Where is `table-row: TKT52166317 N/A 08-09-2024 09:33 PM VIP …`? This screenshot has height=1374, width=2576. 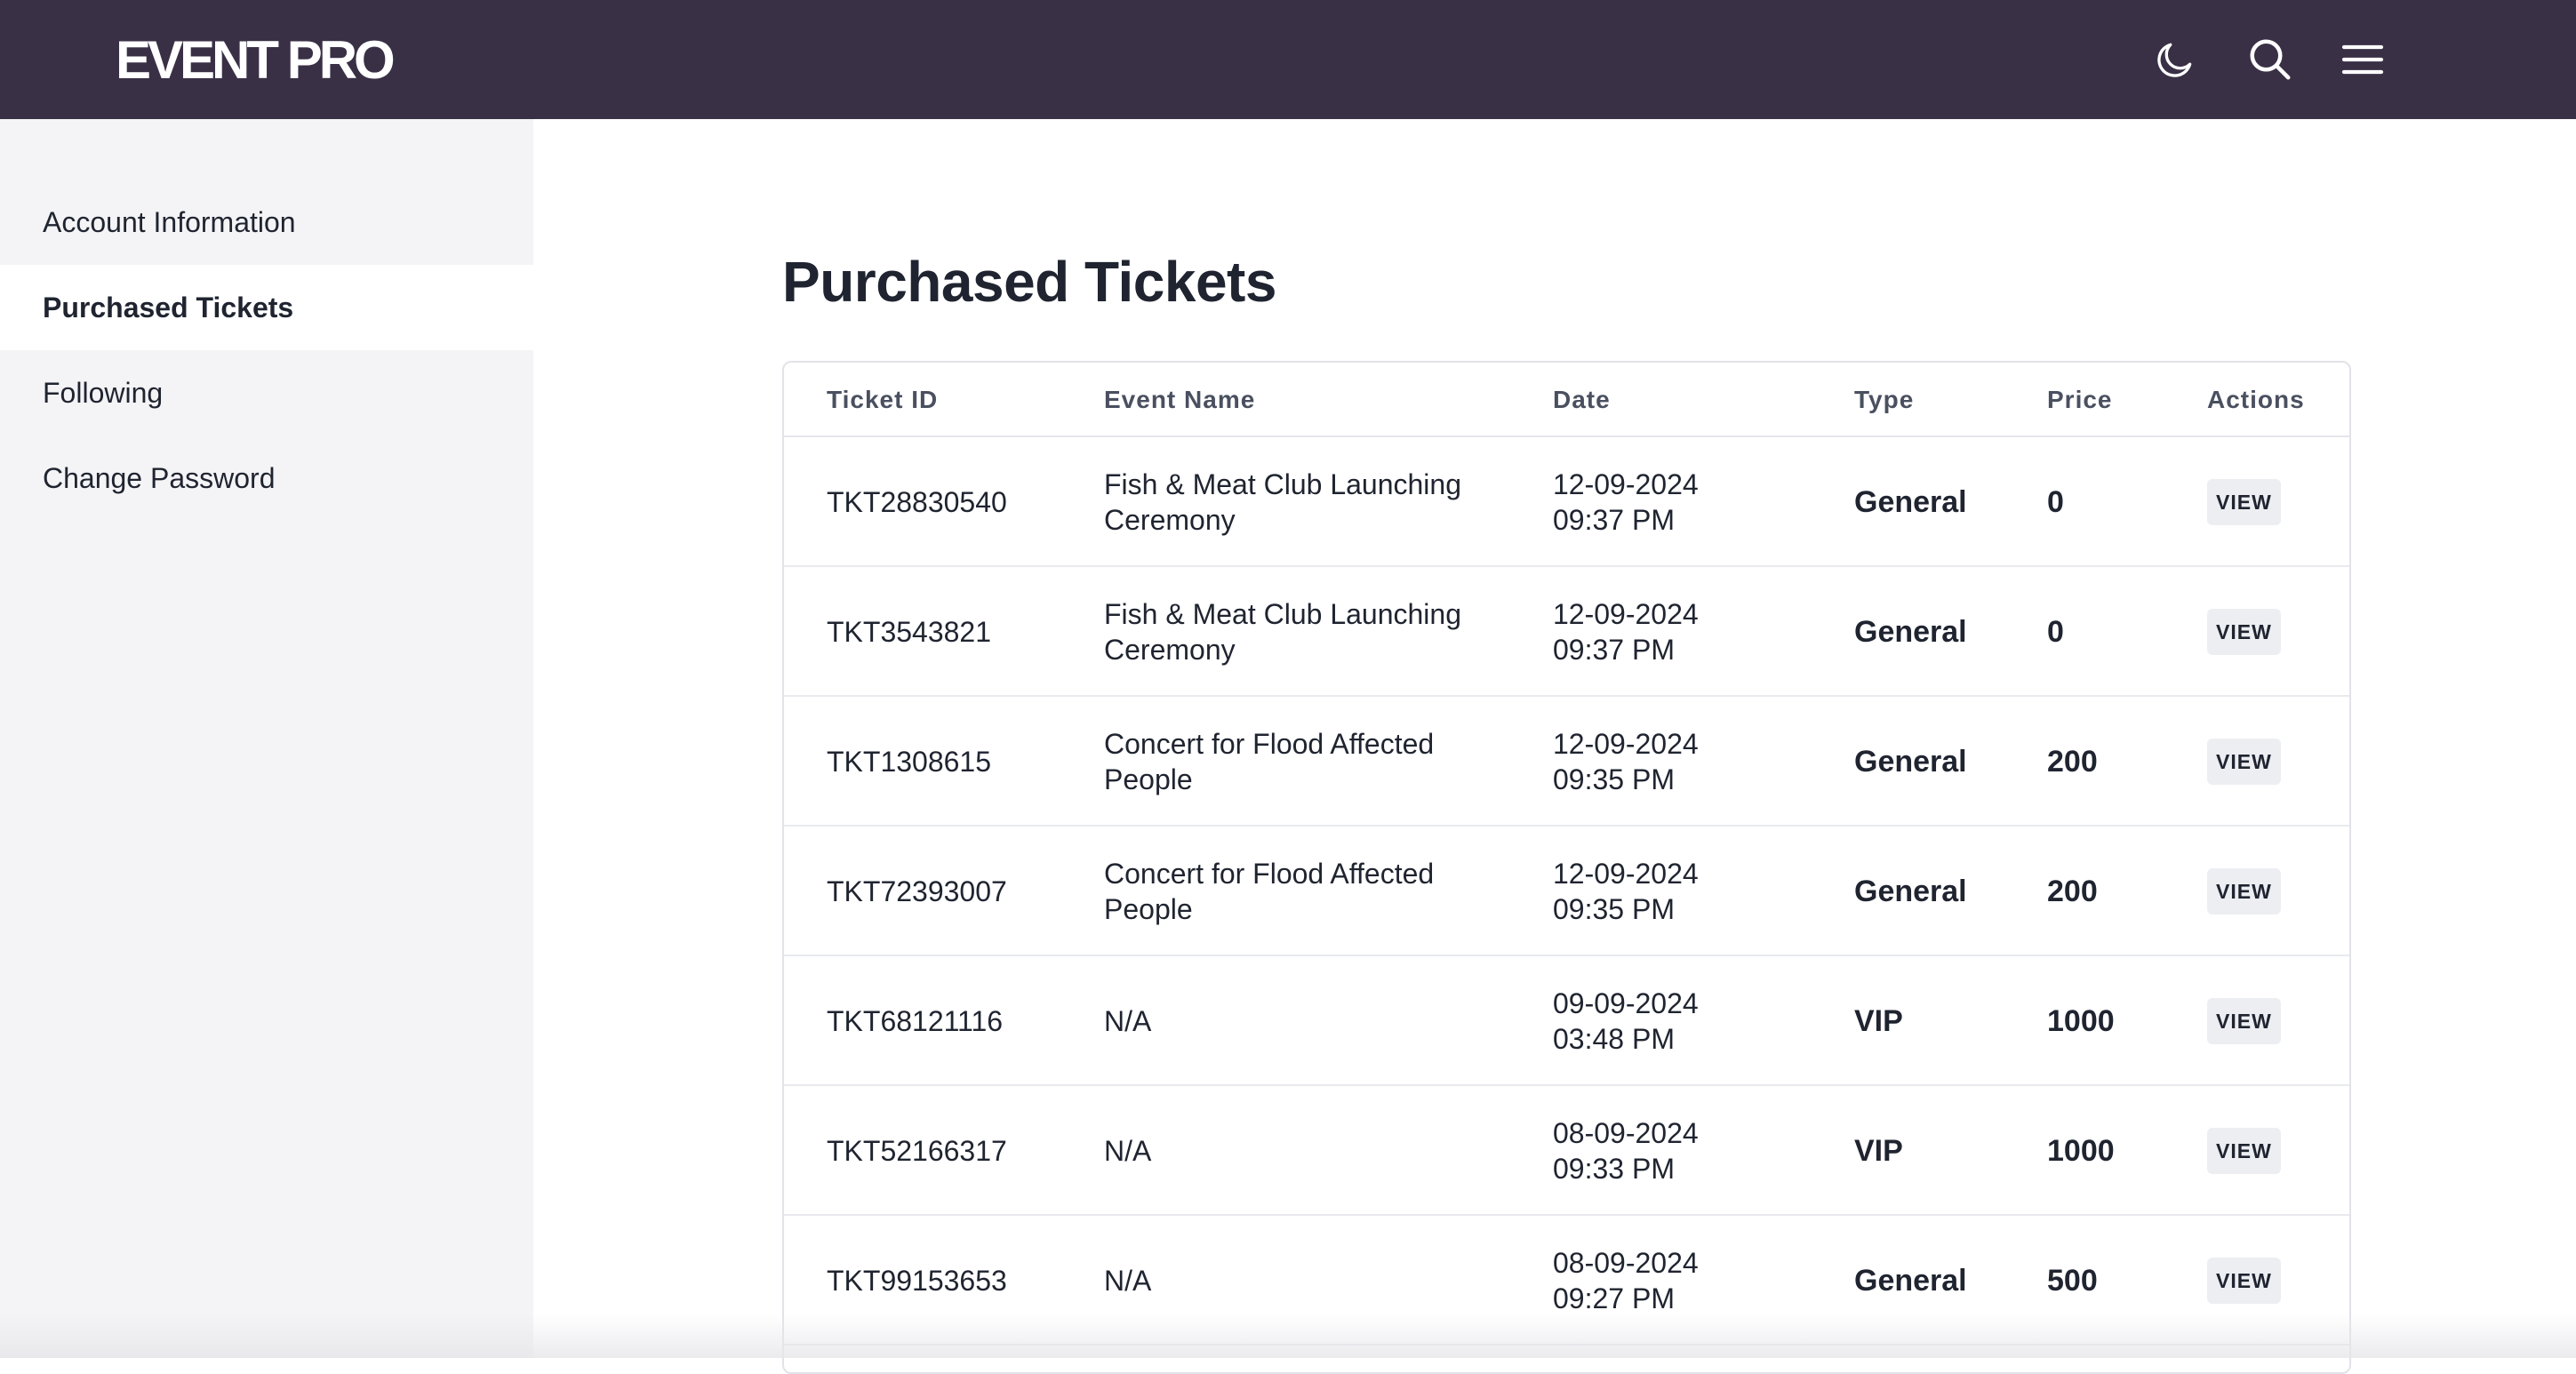
table-row: TKT52166317 N/A 08-09-2024 09:33 PM VIP … is located at coordinates (1566, 1151).